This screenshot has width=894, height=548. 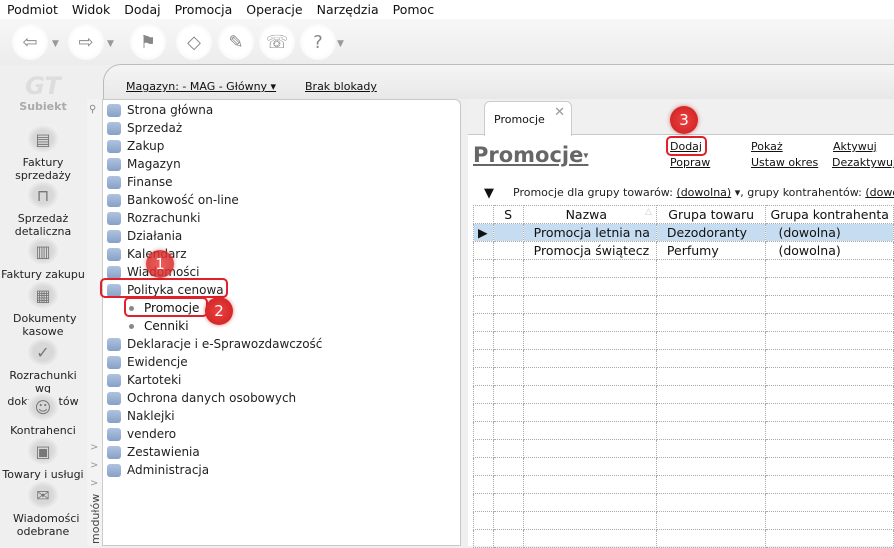 What do you see at coordinates (141, 434) in the screenshot?
I see `tree-item: vendero` at bounding box center [141, 434].